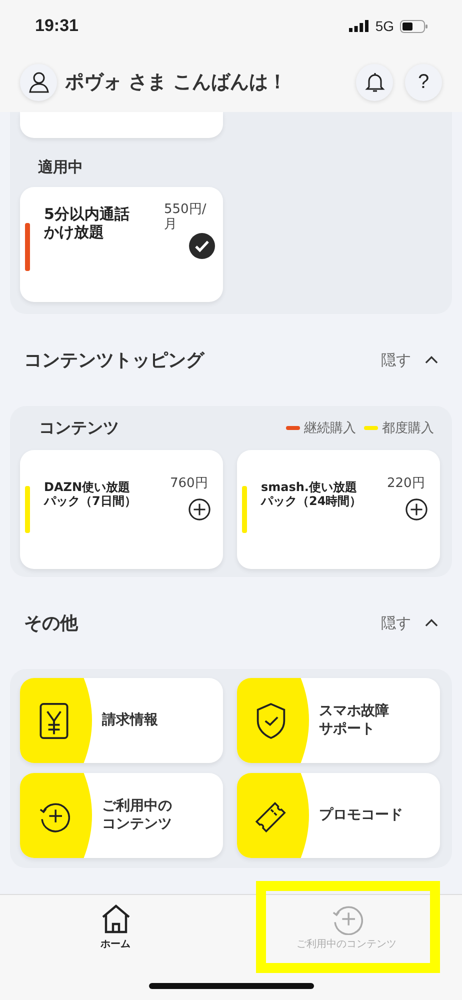 The height and width of the screenshot is (1000, 462). I want to click on menu-card: プロモコード, so click(338, 815).